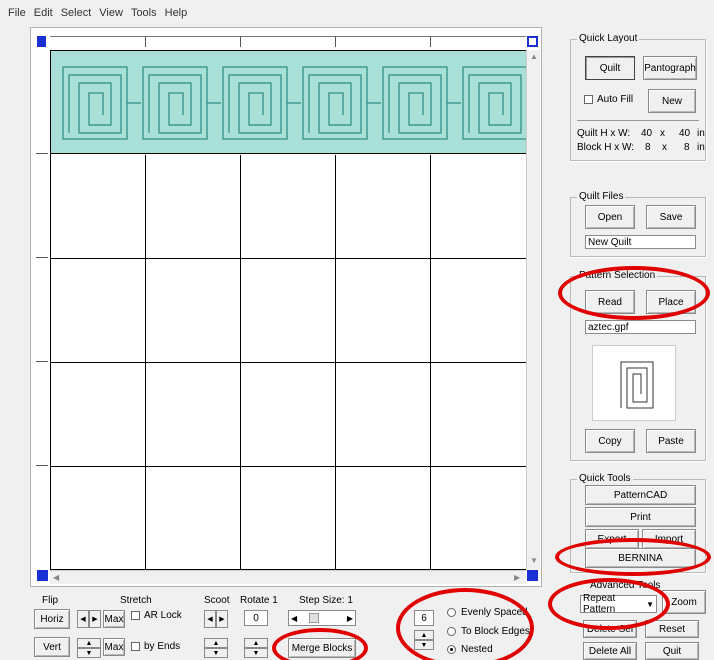  Describe the element at coordinates (672, 101) in the screenshot. I see `new-button: New` at that location.